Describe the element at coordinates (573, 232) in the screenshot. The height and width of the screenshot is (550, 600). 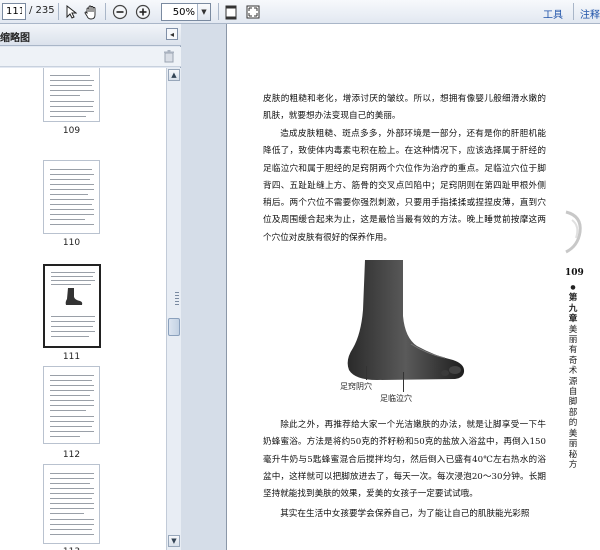
I see `swirl-ornament-icon` at that location.